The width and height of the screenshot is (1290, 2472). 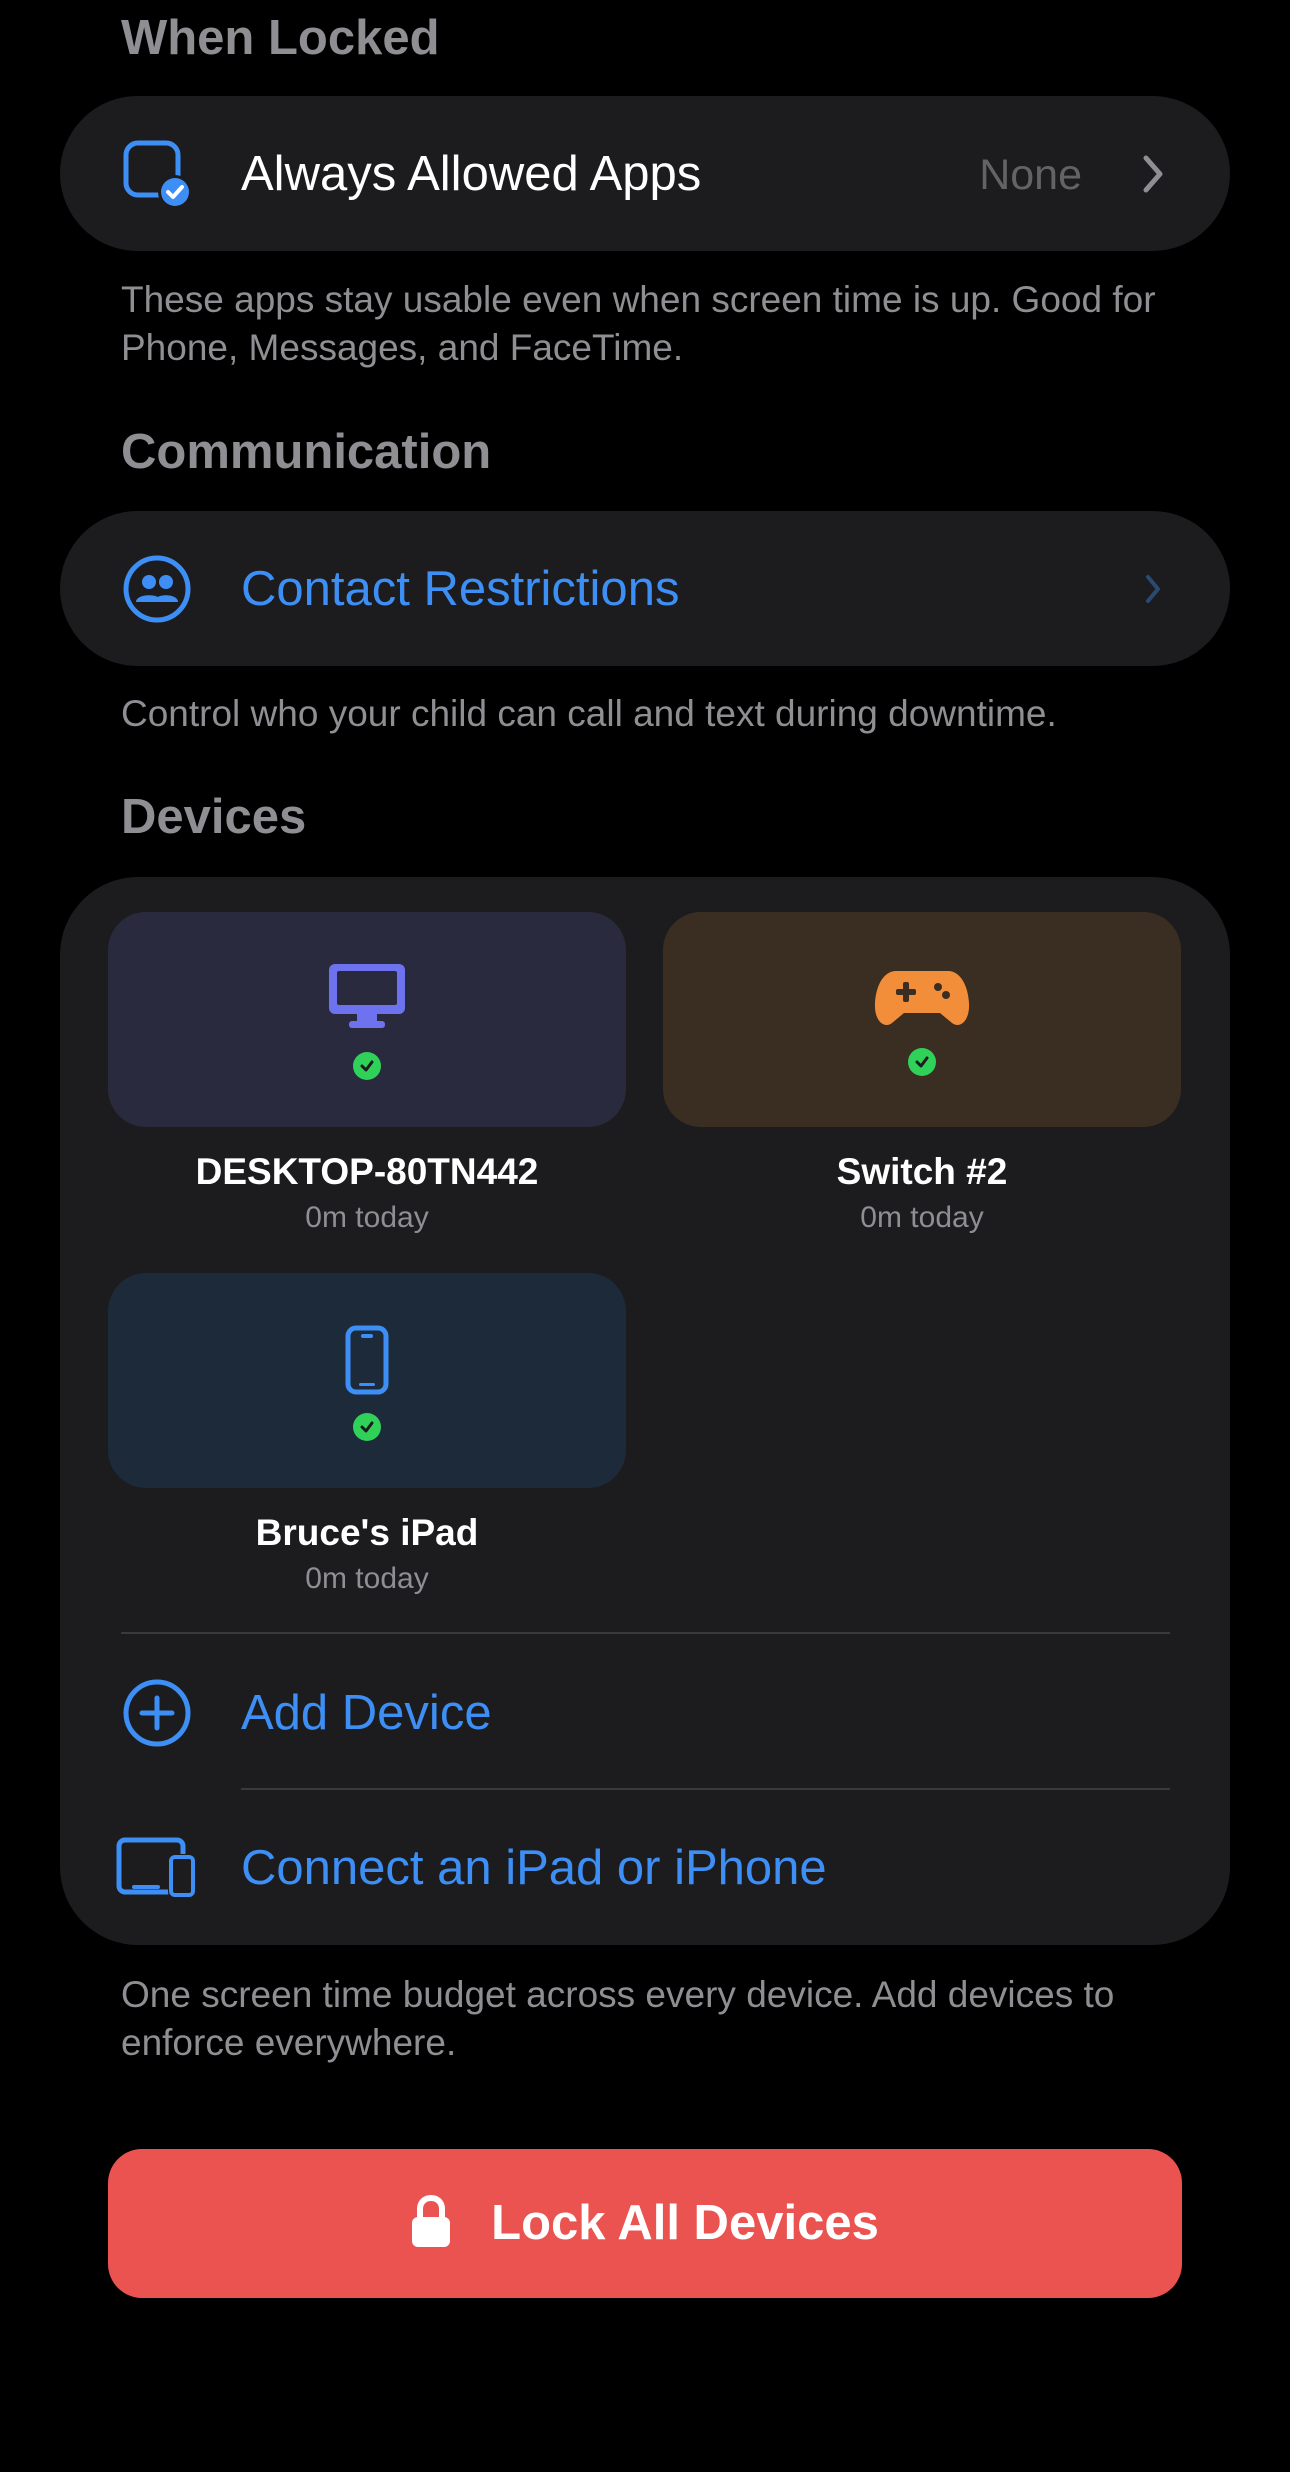 I want to click on contact-restrictions-card: Contact Restrictions, so click(x=645, y=588).